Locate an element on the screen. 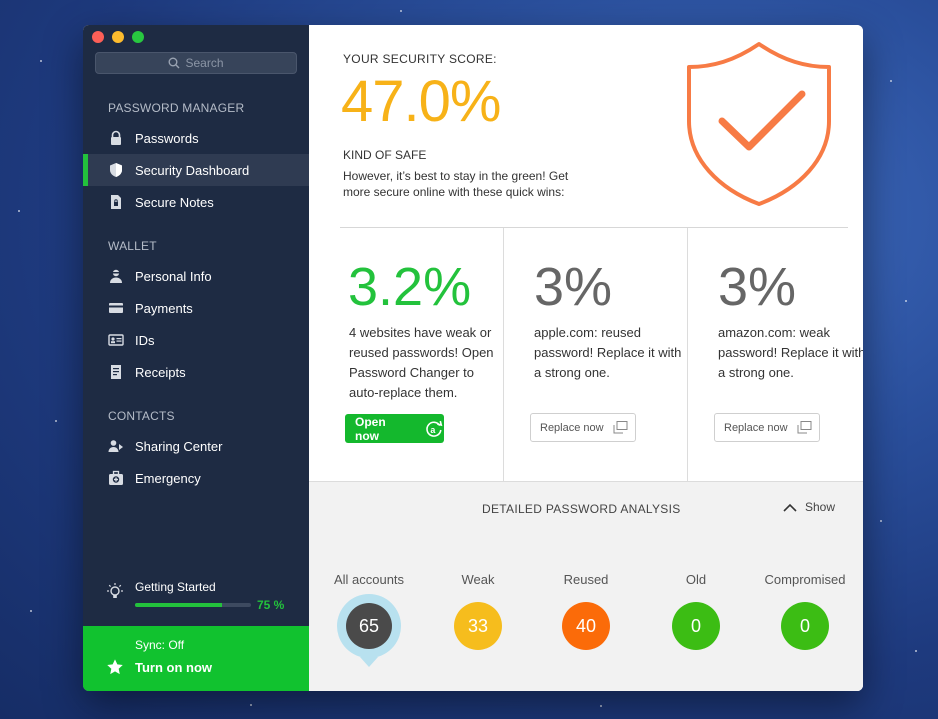 The width and height of the screenshot is (938, 719). analysis-title: DETAILED PASSWORD ANALYSIS is located at coordinates (581, 509).